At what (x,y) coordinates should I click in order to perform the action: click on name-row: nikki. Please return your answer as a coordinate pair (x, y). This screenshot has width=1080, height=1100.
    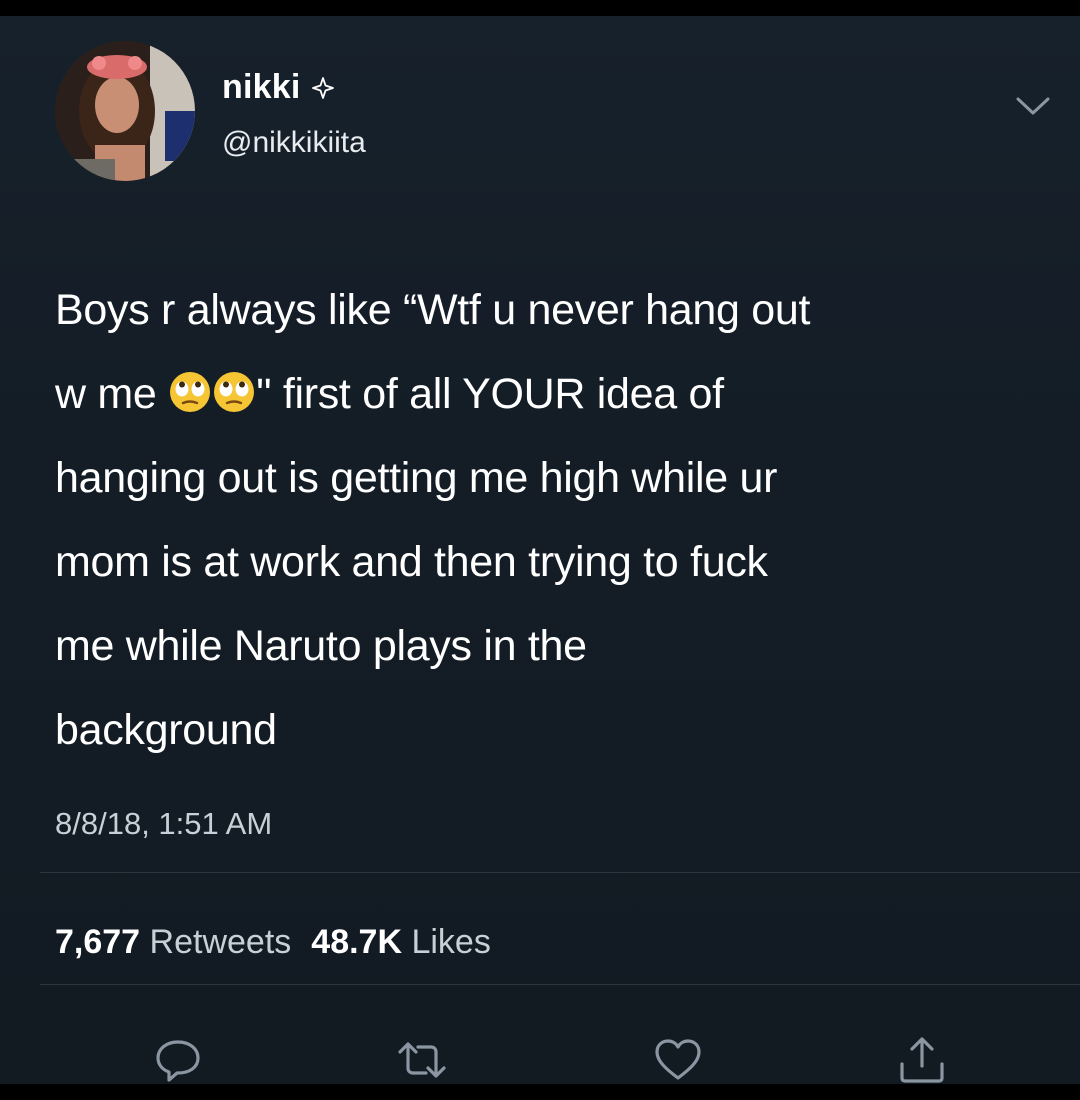
    Looking at the image, I should click on (278, 87).